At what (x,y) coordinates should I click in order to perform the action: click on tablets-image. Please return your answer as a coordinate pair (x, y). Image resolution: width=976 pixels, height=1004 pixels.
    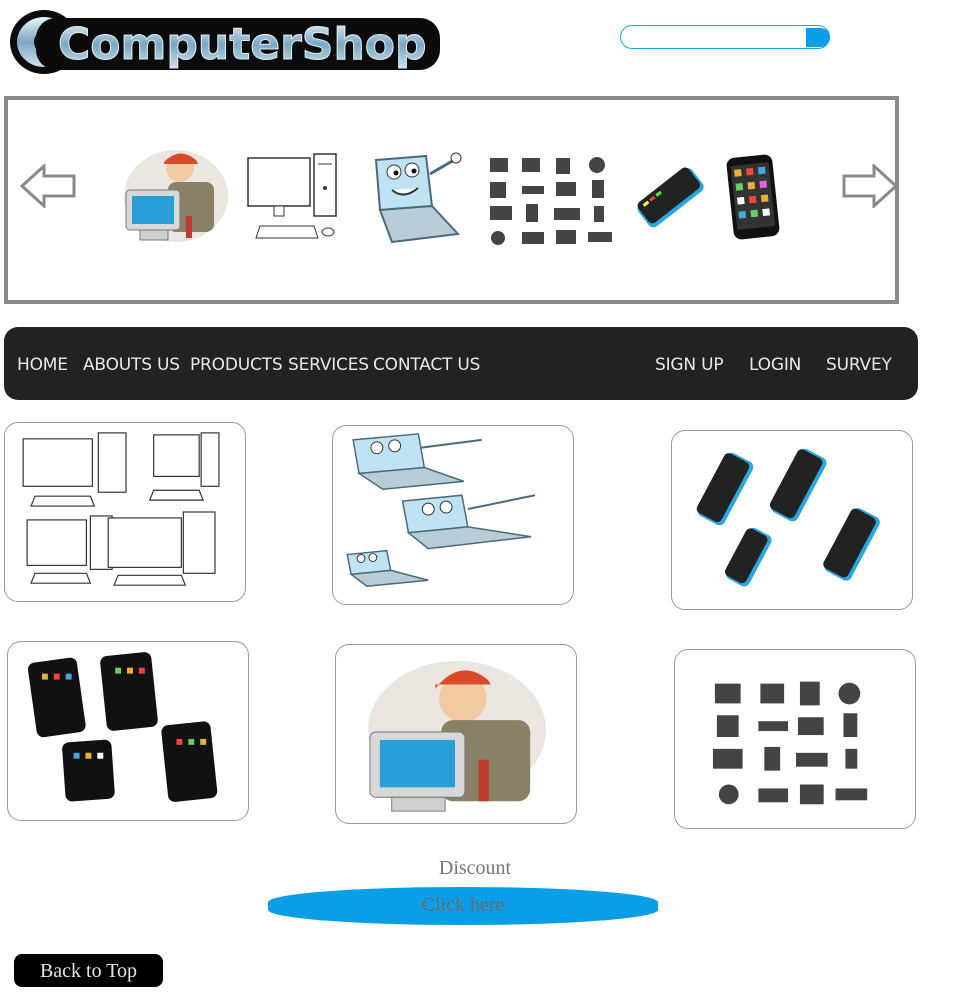
    Looking at the image, I should click on (122, 727).